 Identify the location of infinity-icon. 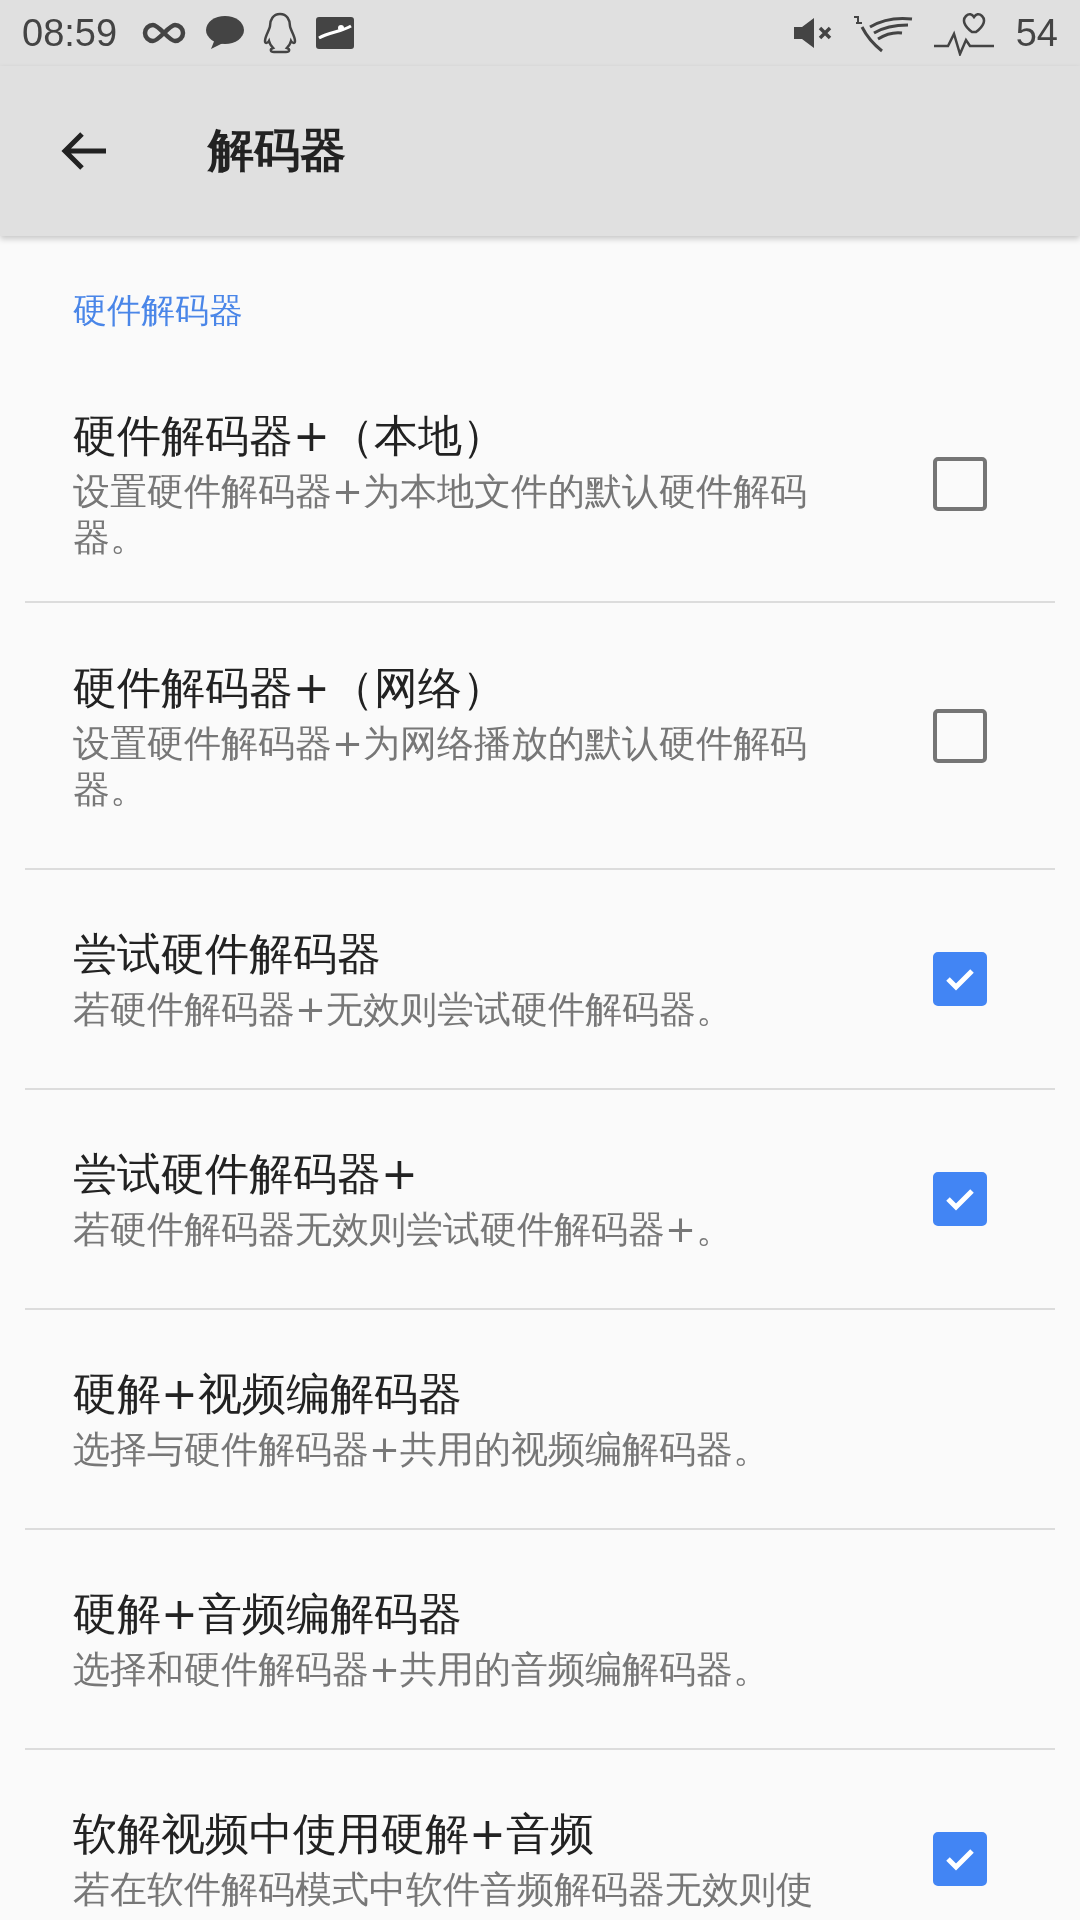
(164, 33).